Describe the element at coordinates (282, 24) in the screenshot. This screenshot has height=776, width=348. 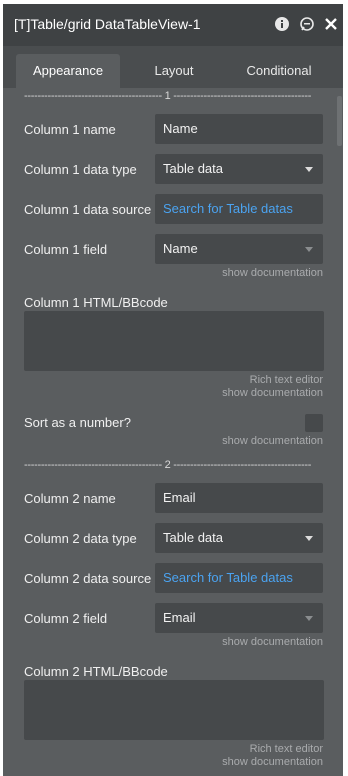
I see `info-icon` at that location.